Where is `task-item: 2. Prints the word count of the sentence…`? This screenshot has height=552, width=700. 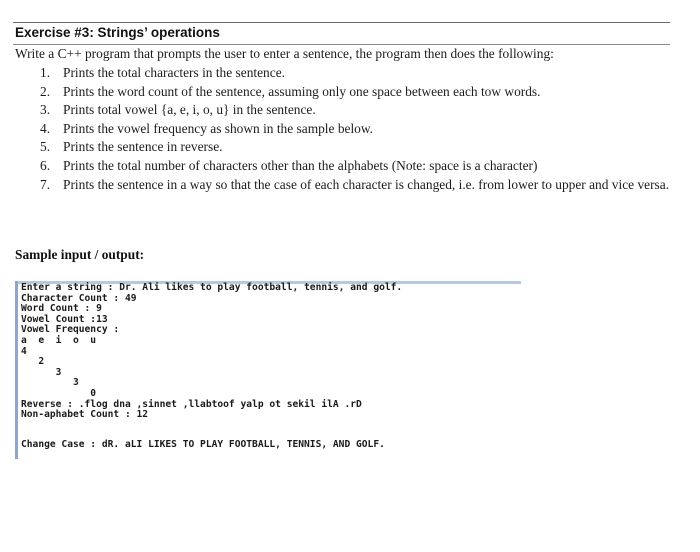 task-item: 2. Prints the word count of the sentence… is located at coordinates (339, 92).